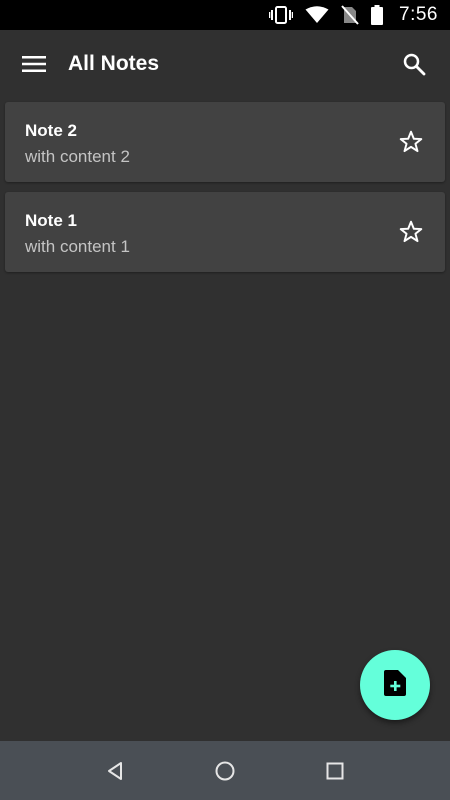 The width and height of the screenshot is (450, 800). Describe the element at coordinates (34, 64) in the screenshot. I see `hamburger-menu-icon` at that location.